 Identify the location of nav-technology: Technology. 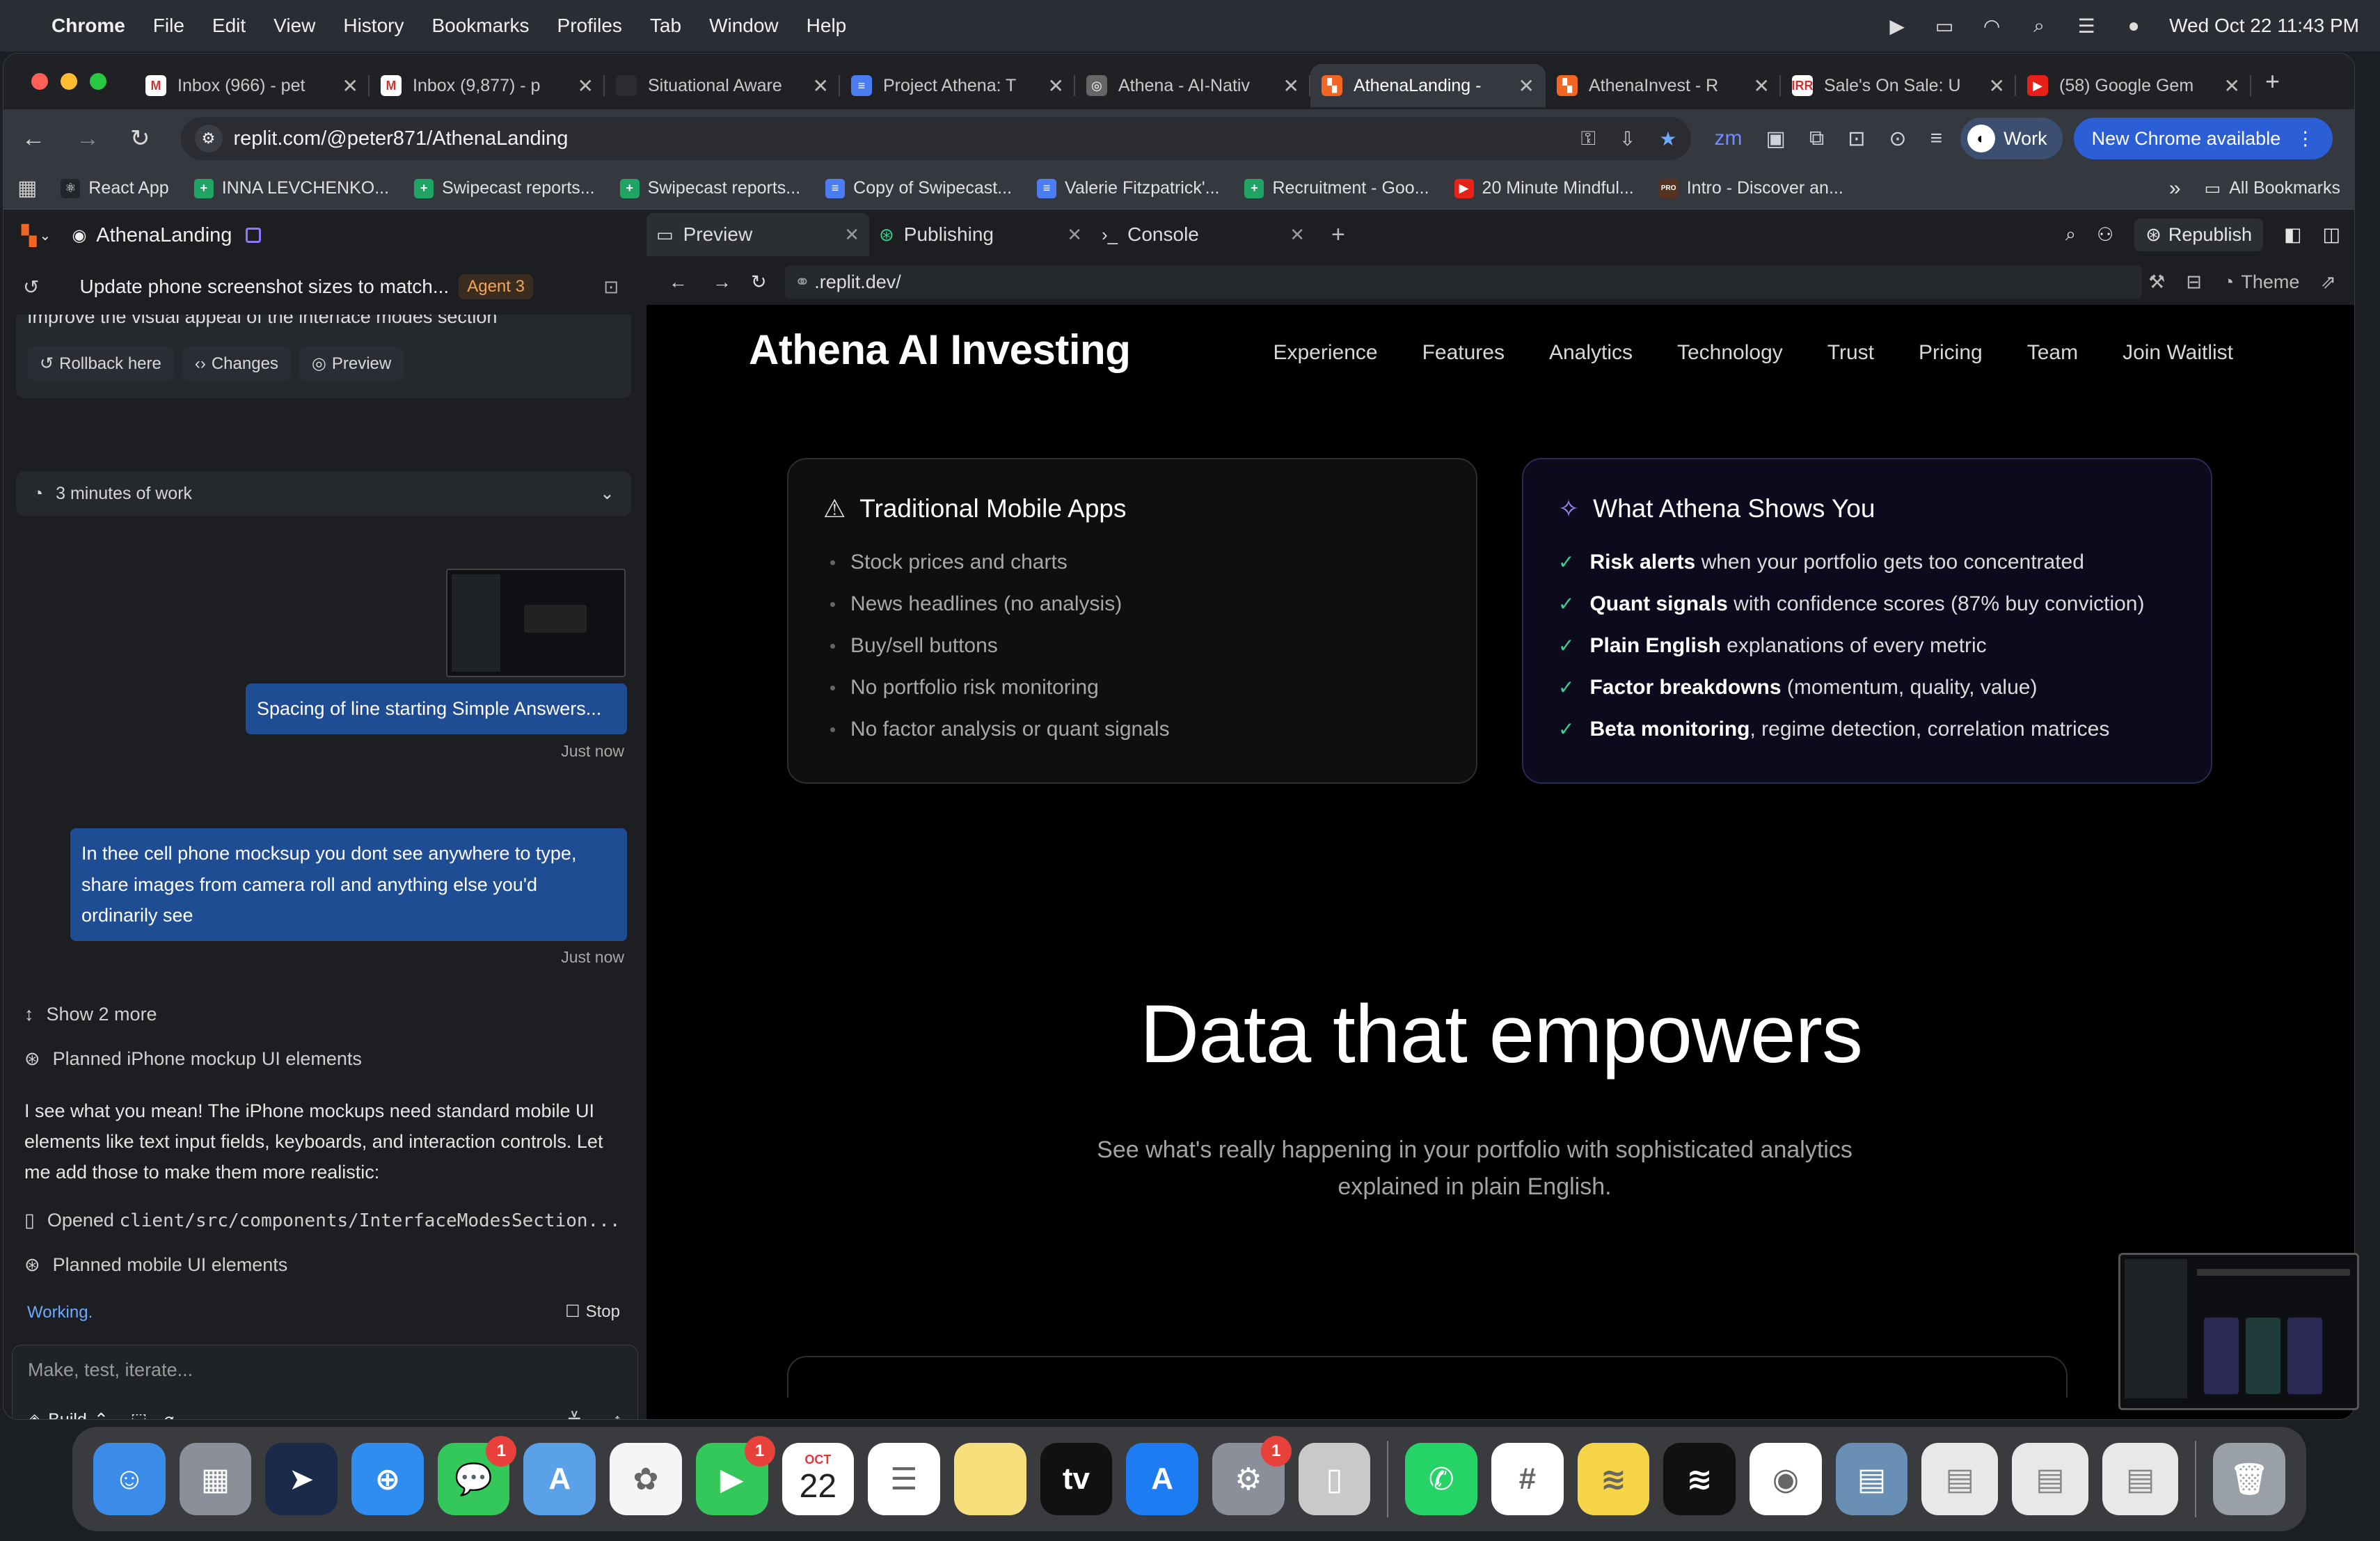
(1730, 353).